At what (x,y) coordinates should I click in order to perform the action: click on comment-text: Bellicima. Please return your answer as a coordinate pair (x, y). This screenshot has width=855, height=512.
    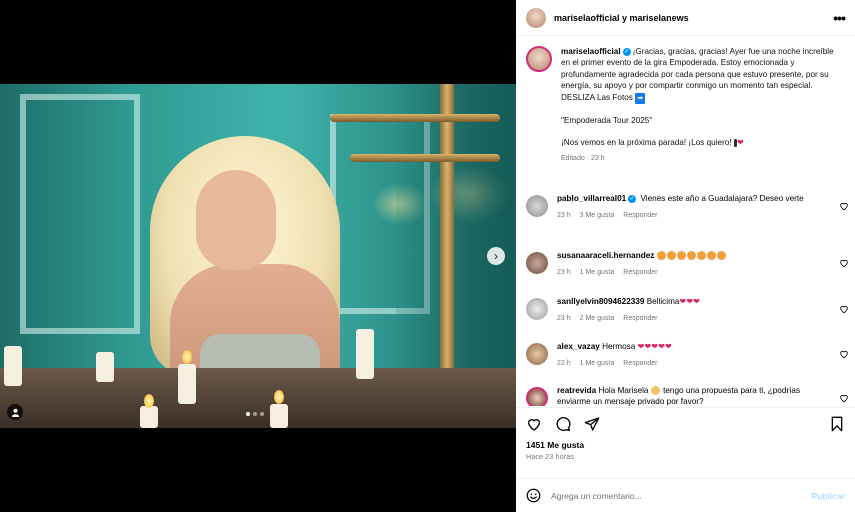
    Looking at the image, I should click on (663, 301).